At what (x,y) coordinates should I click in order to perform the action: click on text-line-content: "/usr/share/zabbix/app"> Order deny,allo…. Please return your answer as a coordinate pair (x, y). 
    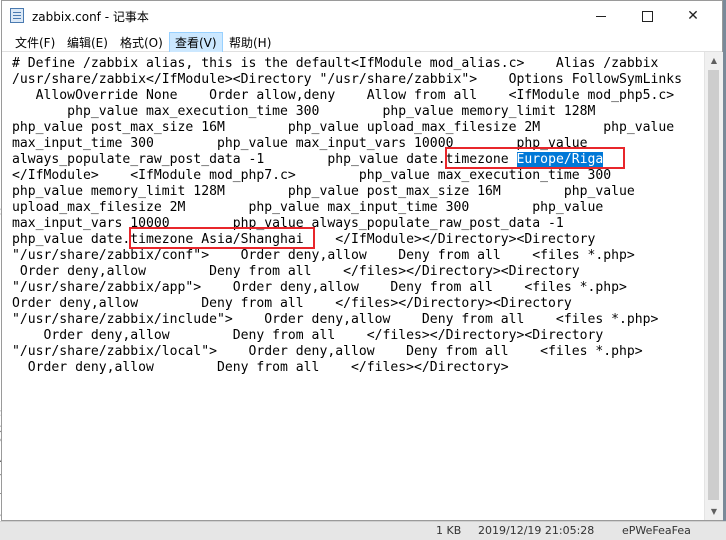
    Looking at the image, I should click on (319, 287).